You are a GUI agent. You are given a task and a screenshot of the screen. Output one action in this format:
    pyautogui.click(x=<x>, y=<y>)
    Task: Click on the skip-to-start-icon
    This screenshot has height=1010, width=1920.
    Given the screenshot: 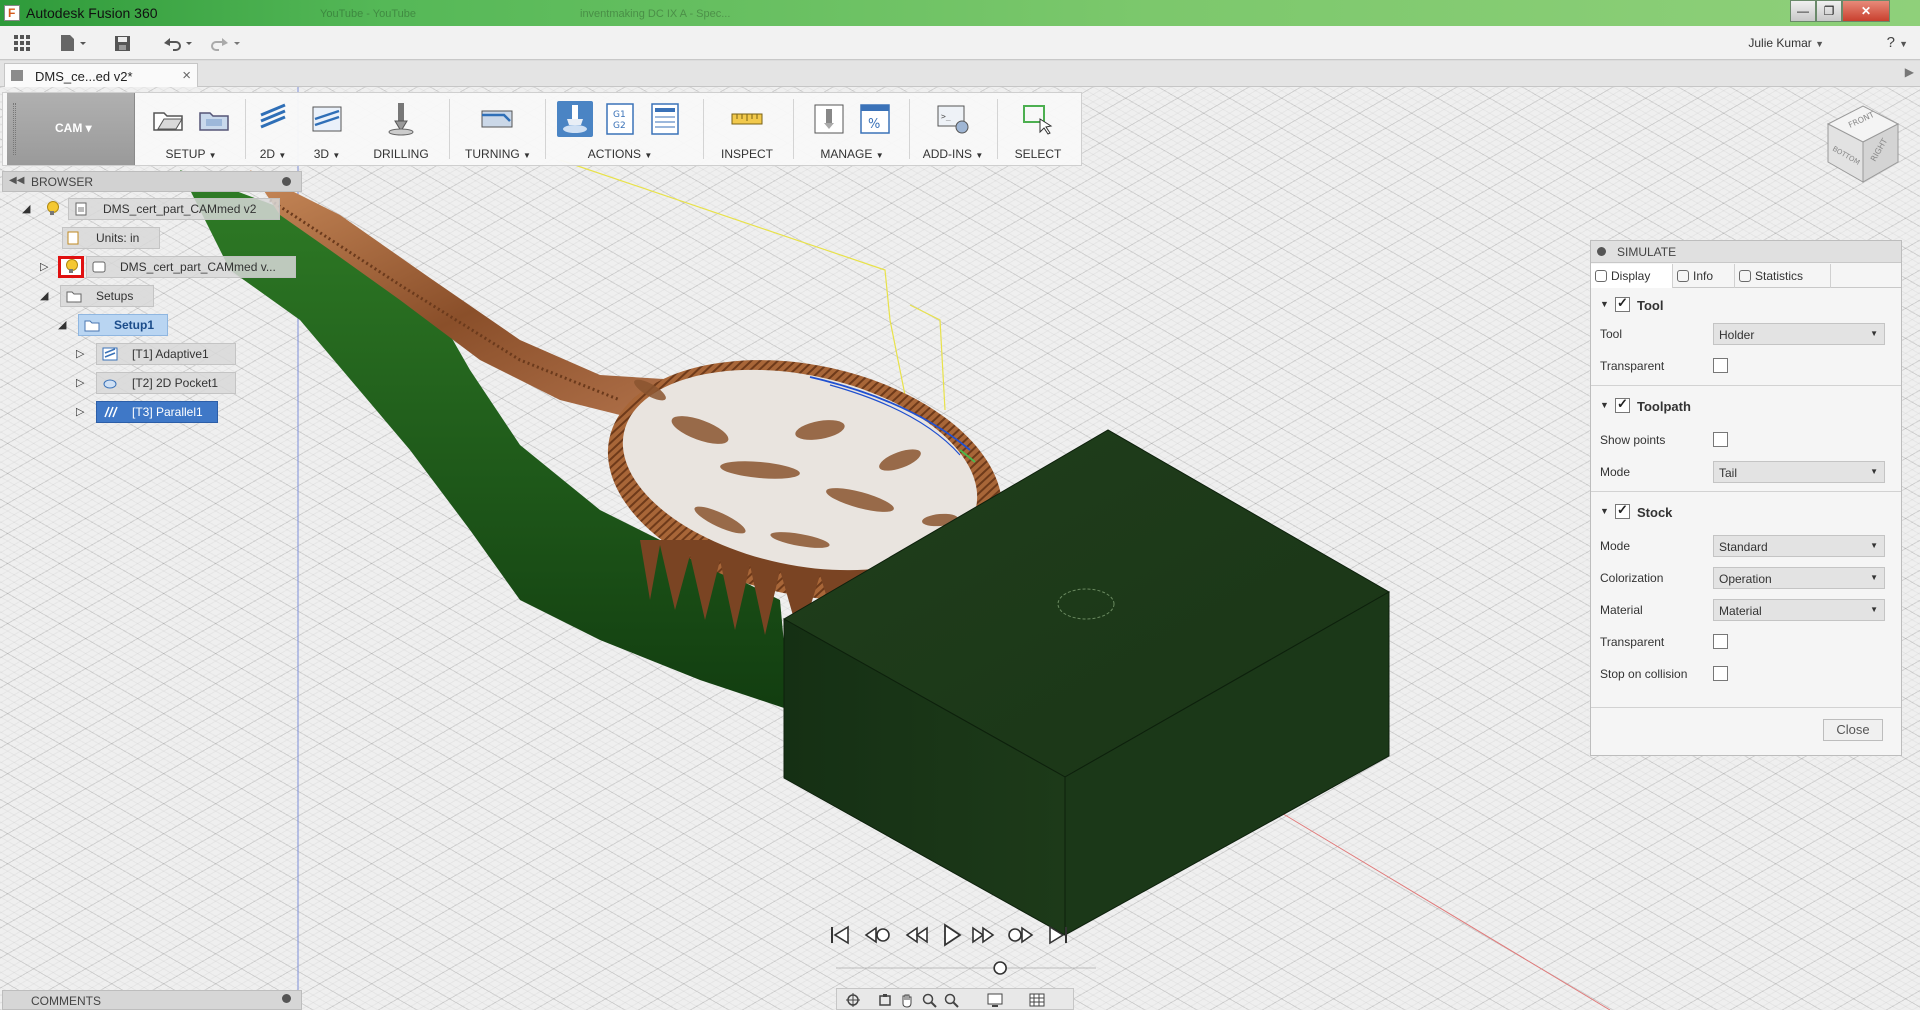 What is the action you would take?
    pyautogui.click(x=841, y=935)
    